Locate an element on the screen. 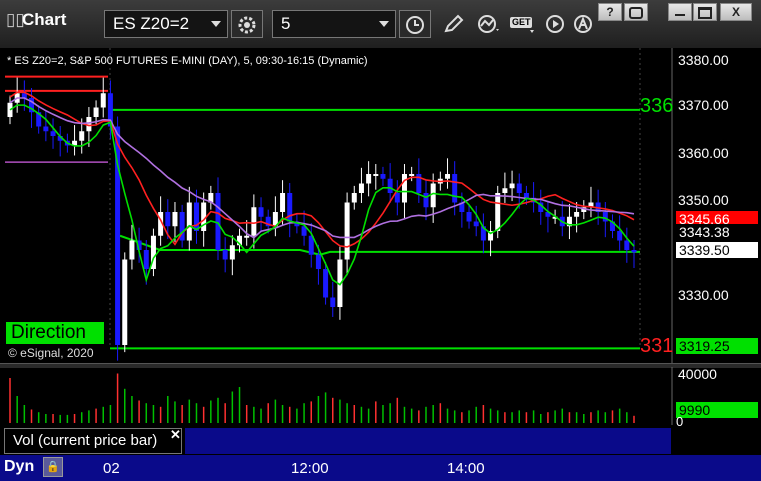  volume-axis-label: 40000 is located at coordinates (697, 374).